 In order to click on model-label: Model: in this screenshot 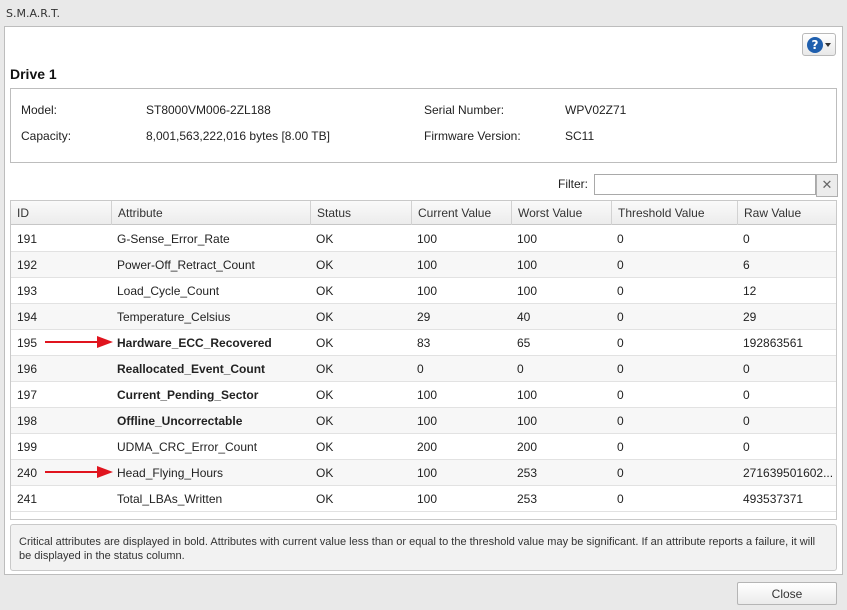, I will do `click(39, 110)`.